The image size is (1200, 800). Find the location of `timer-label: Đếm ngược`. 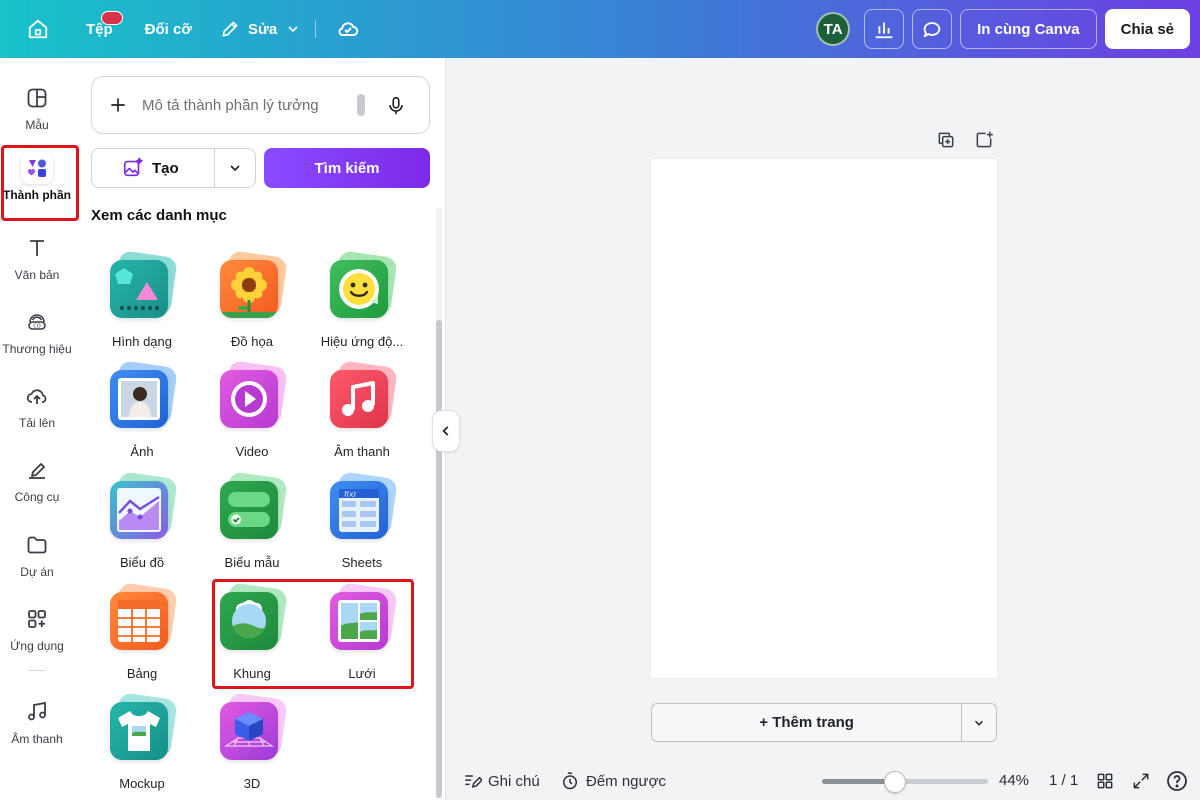

timer-label: Đếm ngược is located at coordinates (626, 781).